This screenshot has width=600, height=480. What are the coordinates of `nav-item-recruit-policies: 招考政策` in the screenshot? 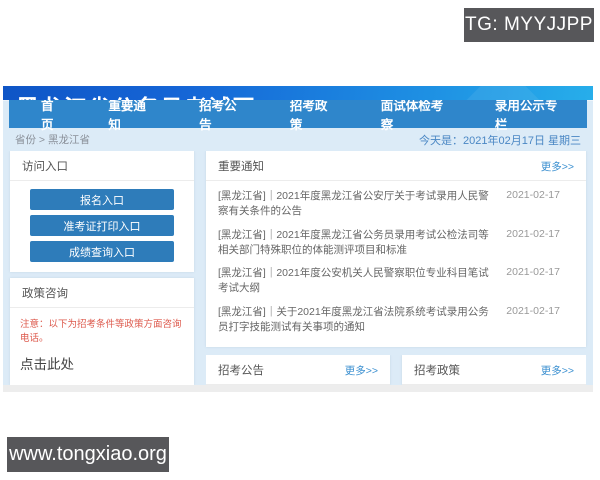 It's located at (313, 115).